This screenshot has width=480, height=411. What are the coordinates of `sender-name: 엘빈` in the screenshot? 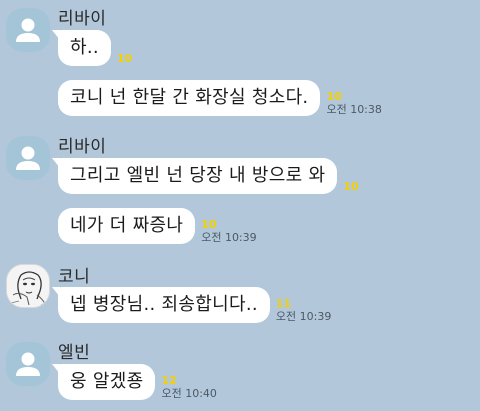 It's located at (74, 353).